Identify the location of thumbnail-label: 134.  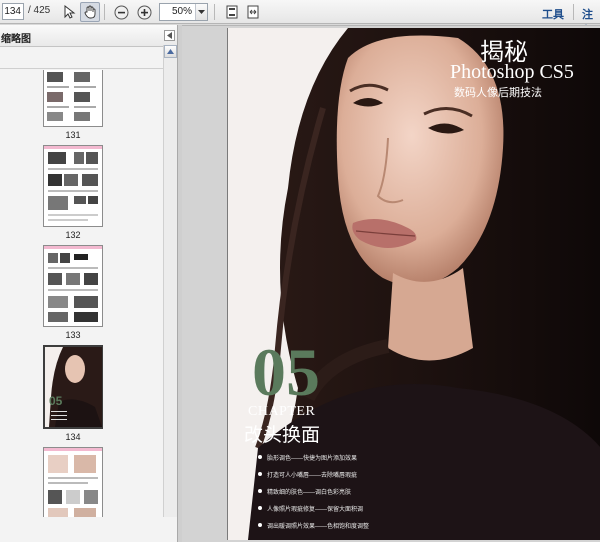
(73, 437).